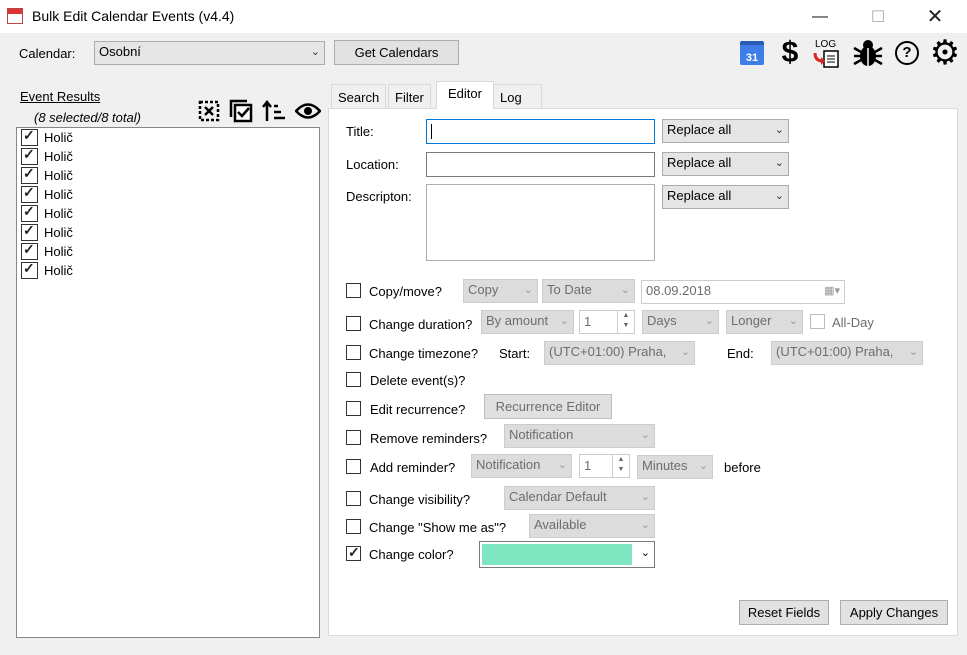 The height and width of the screenshot is (655, 967). What do you see at coordinates (60, 96) in the screenshot?
I see `event-results-title: Event Results` at bounding box center [60, 96].